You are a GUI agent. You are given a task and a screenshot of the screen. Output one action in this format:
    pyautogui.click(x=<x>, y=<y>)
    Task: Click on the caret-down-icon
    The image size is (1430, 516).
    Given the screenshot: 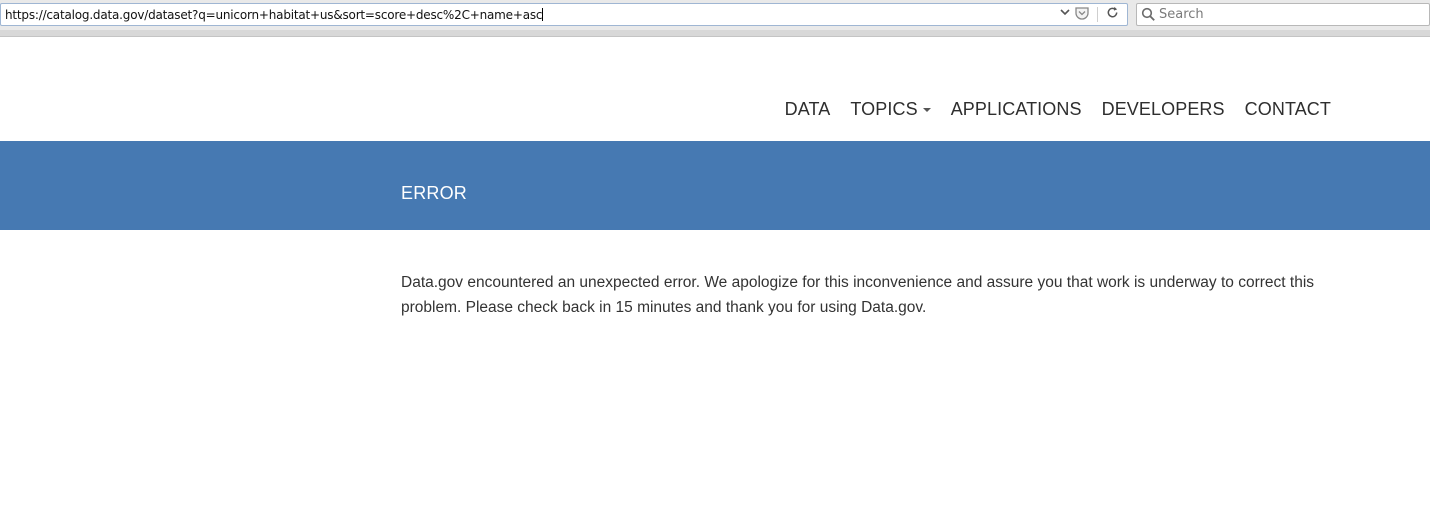 What is the action you would take?
    pyautogui.click(x=926, y=110)
    